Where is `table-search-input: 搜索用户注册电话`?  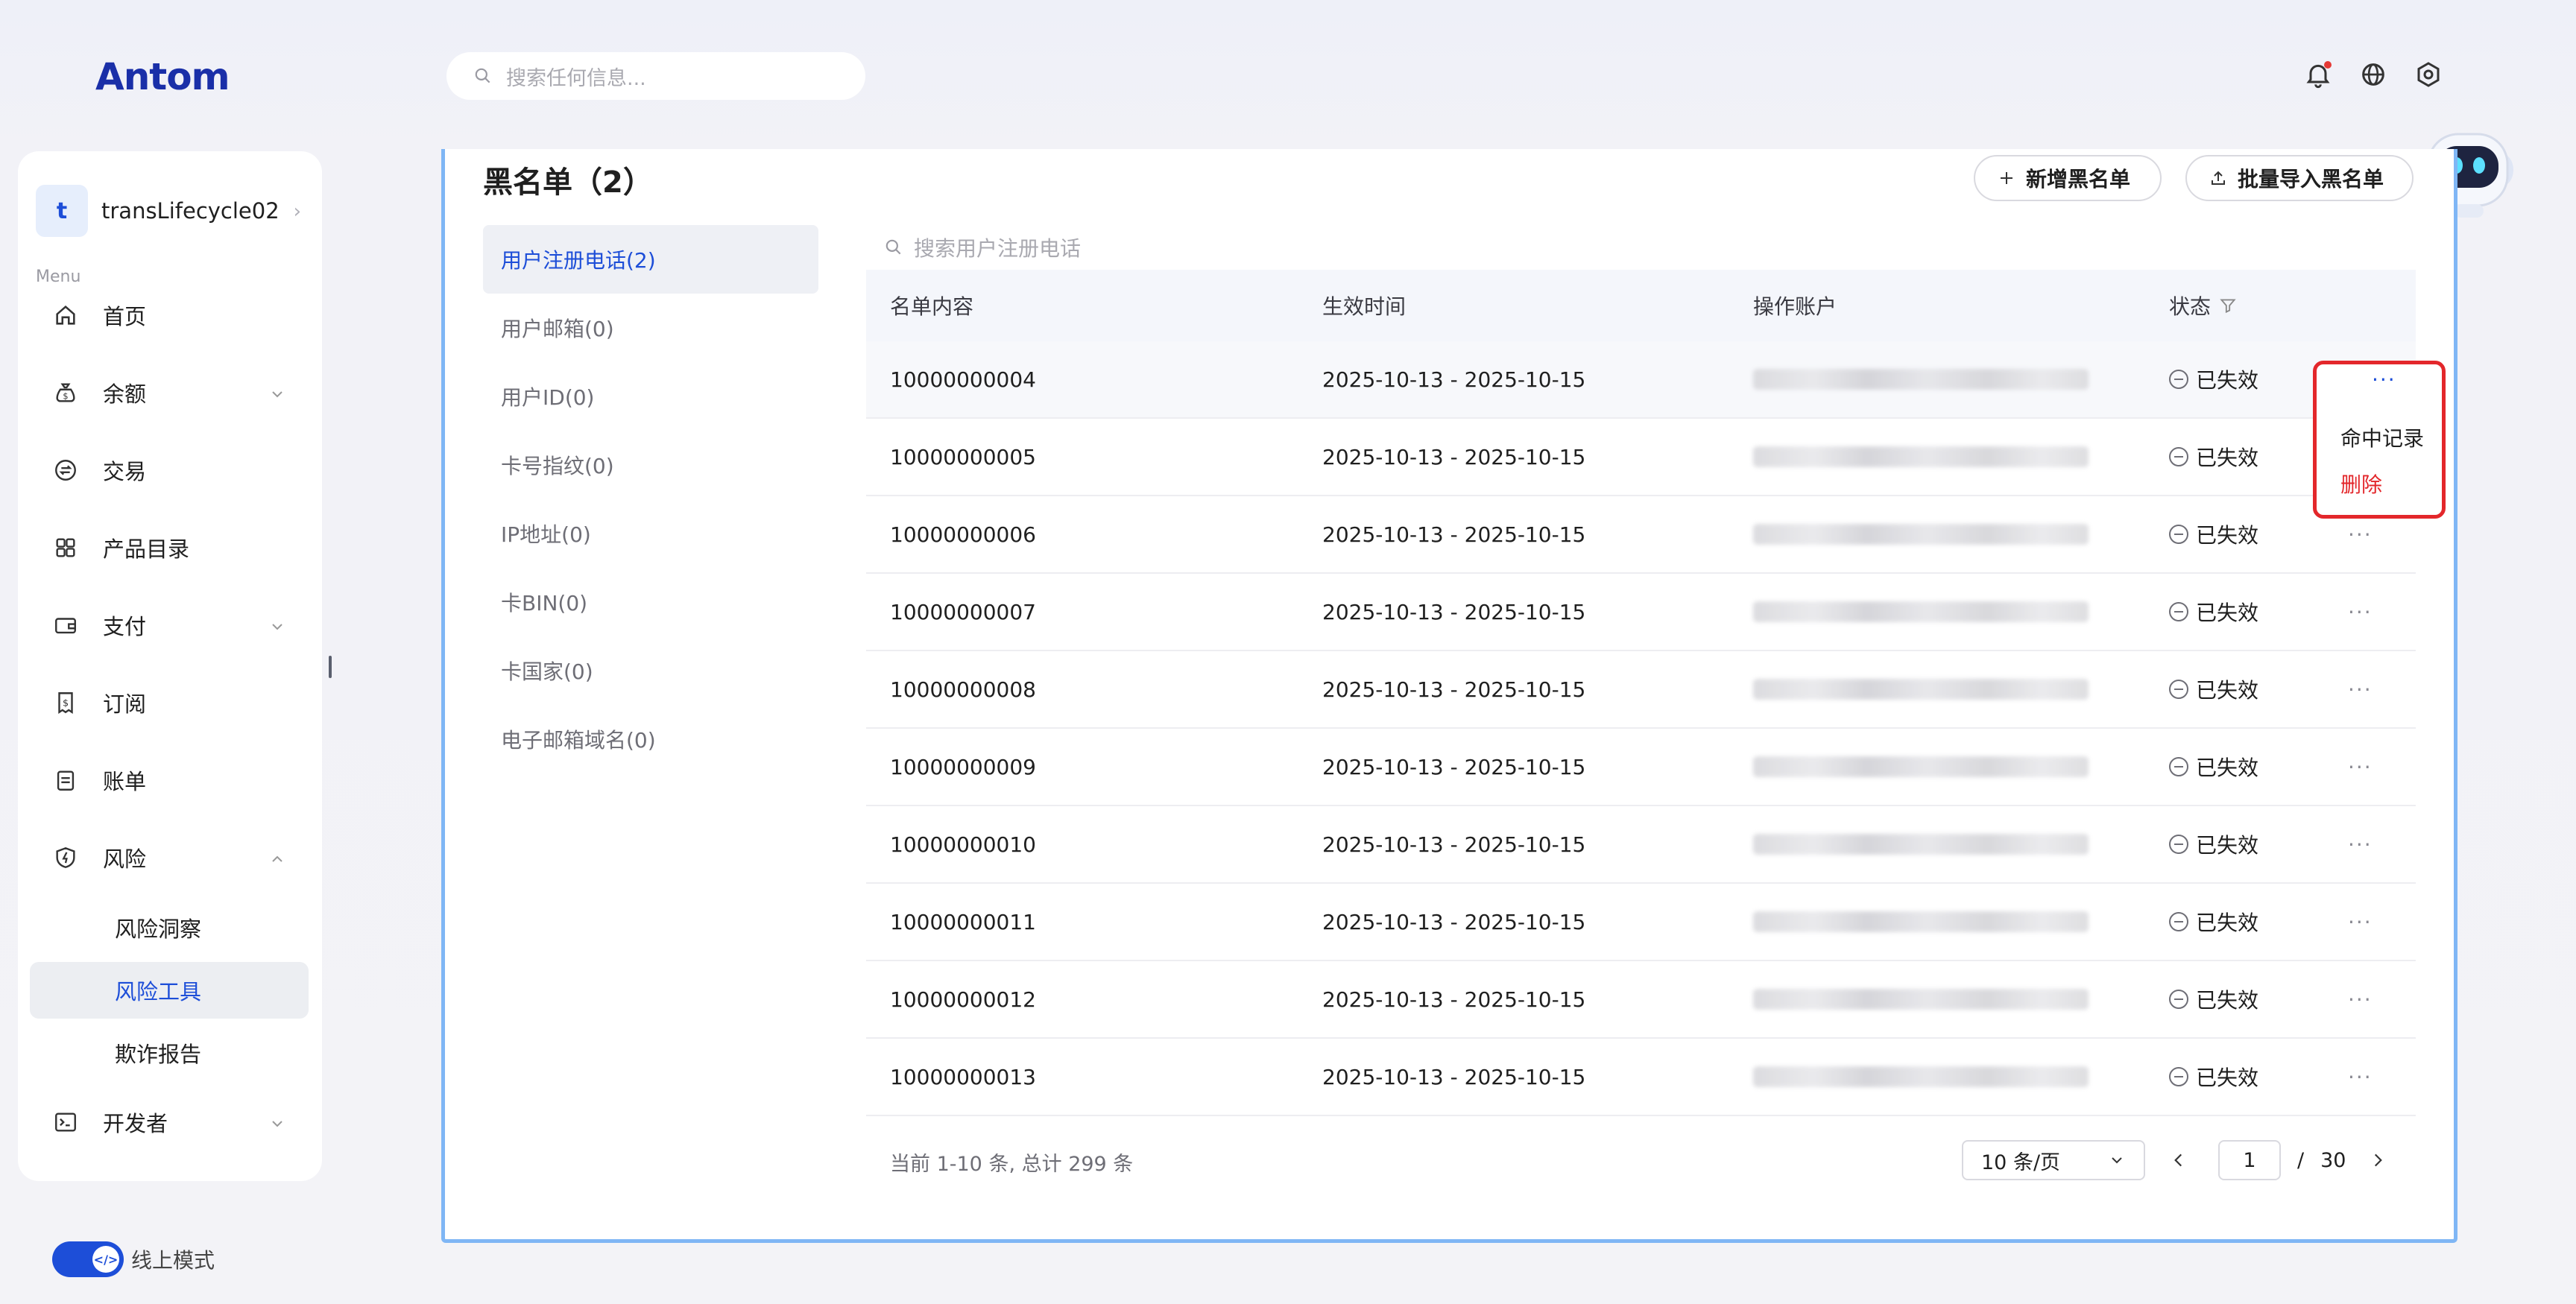 table-search-input: 搜索用户注册电话 is located at coordinates (982, 247).